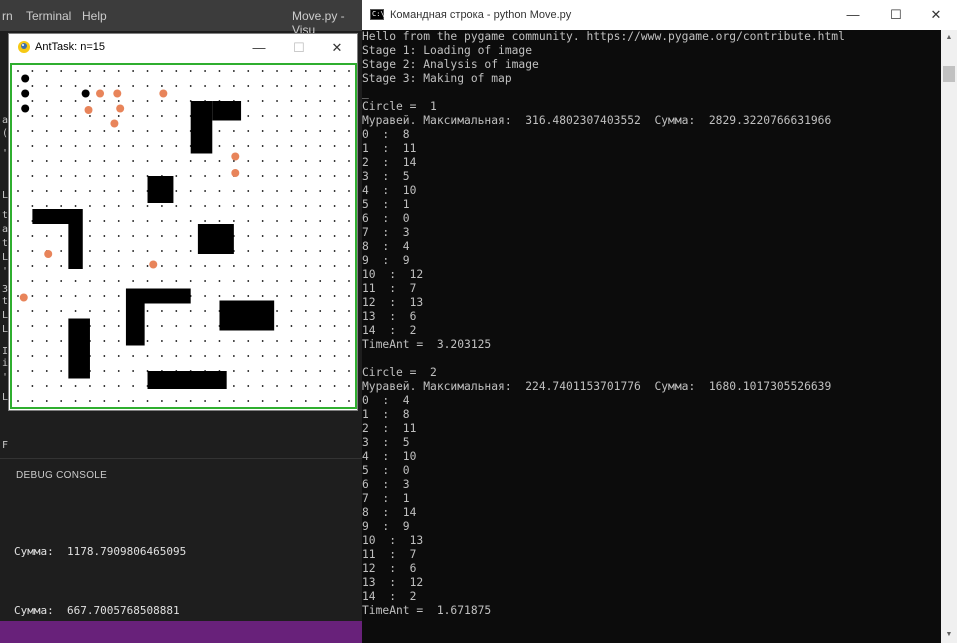 The height and width of the screenshot is (643, 957). What do you see at coordinates (377, 14) in the screenshot?
I see `cmd-prompt-icon: C:\` at bounding box center [377, 14].